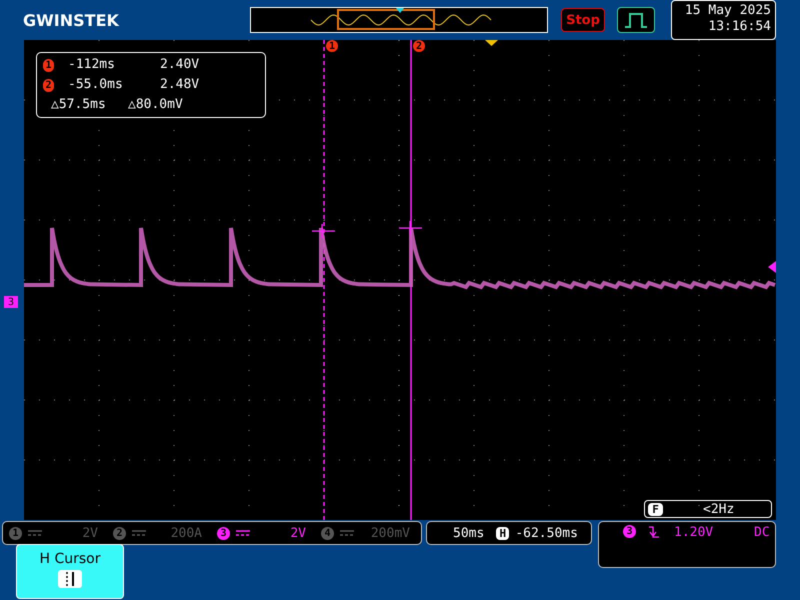 This screenshot has width=800, height=600. Describe the element at coordinates (727, 11) in the screenshot. I see `date-text: 15 May 2025` at that location.